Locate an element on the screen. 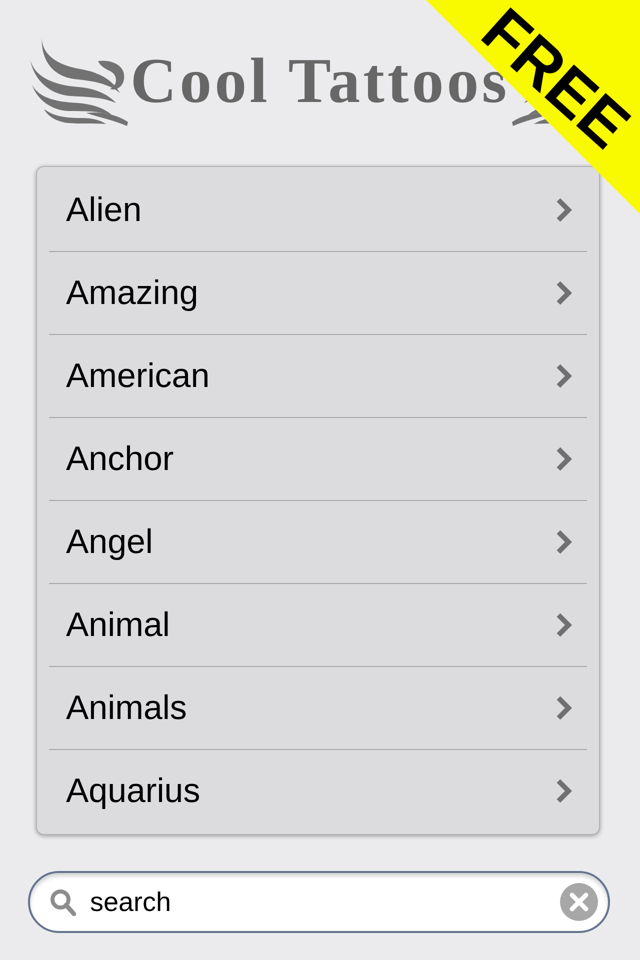  search-field: search is located at coordinates (319, 902).